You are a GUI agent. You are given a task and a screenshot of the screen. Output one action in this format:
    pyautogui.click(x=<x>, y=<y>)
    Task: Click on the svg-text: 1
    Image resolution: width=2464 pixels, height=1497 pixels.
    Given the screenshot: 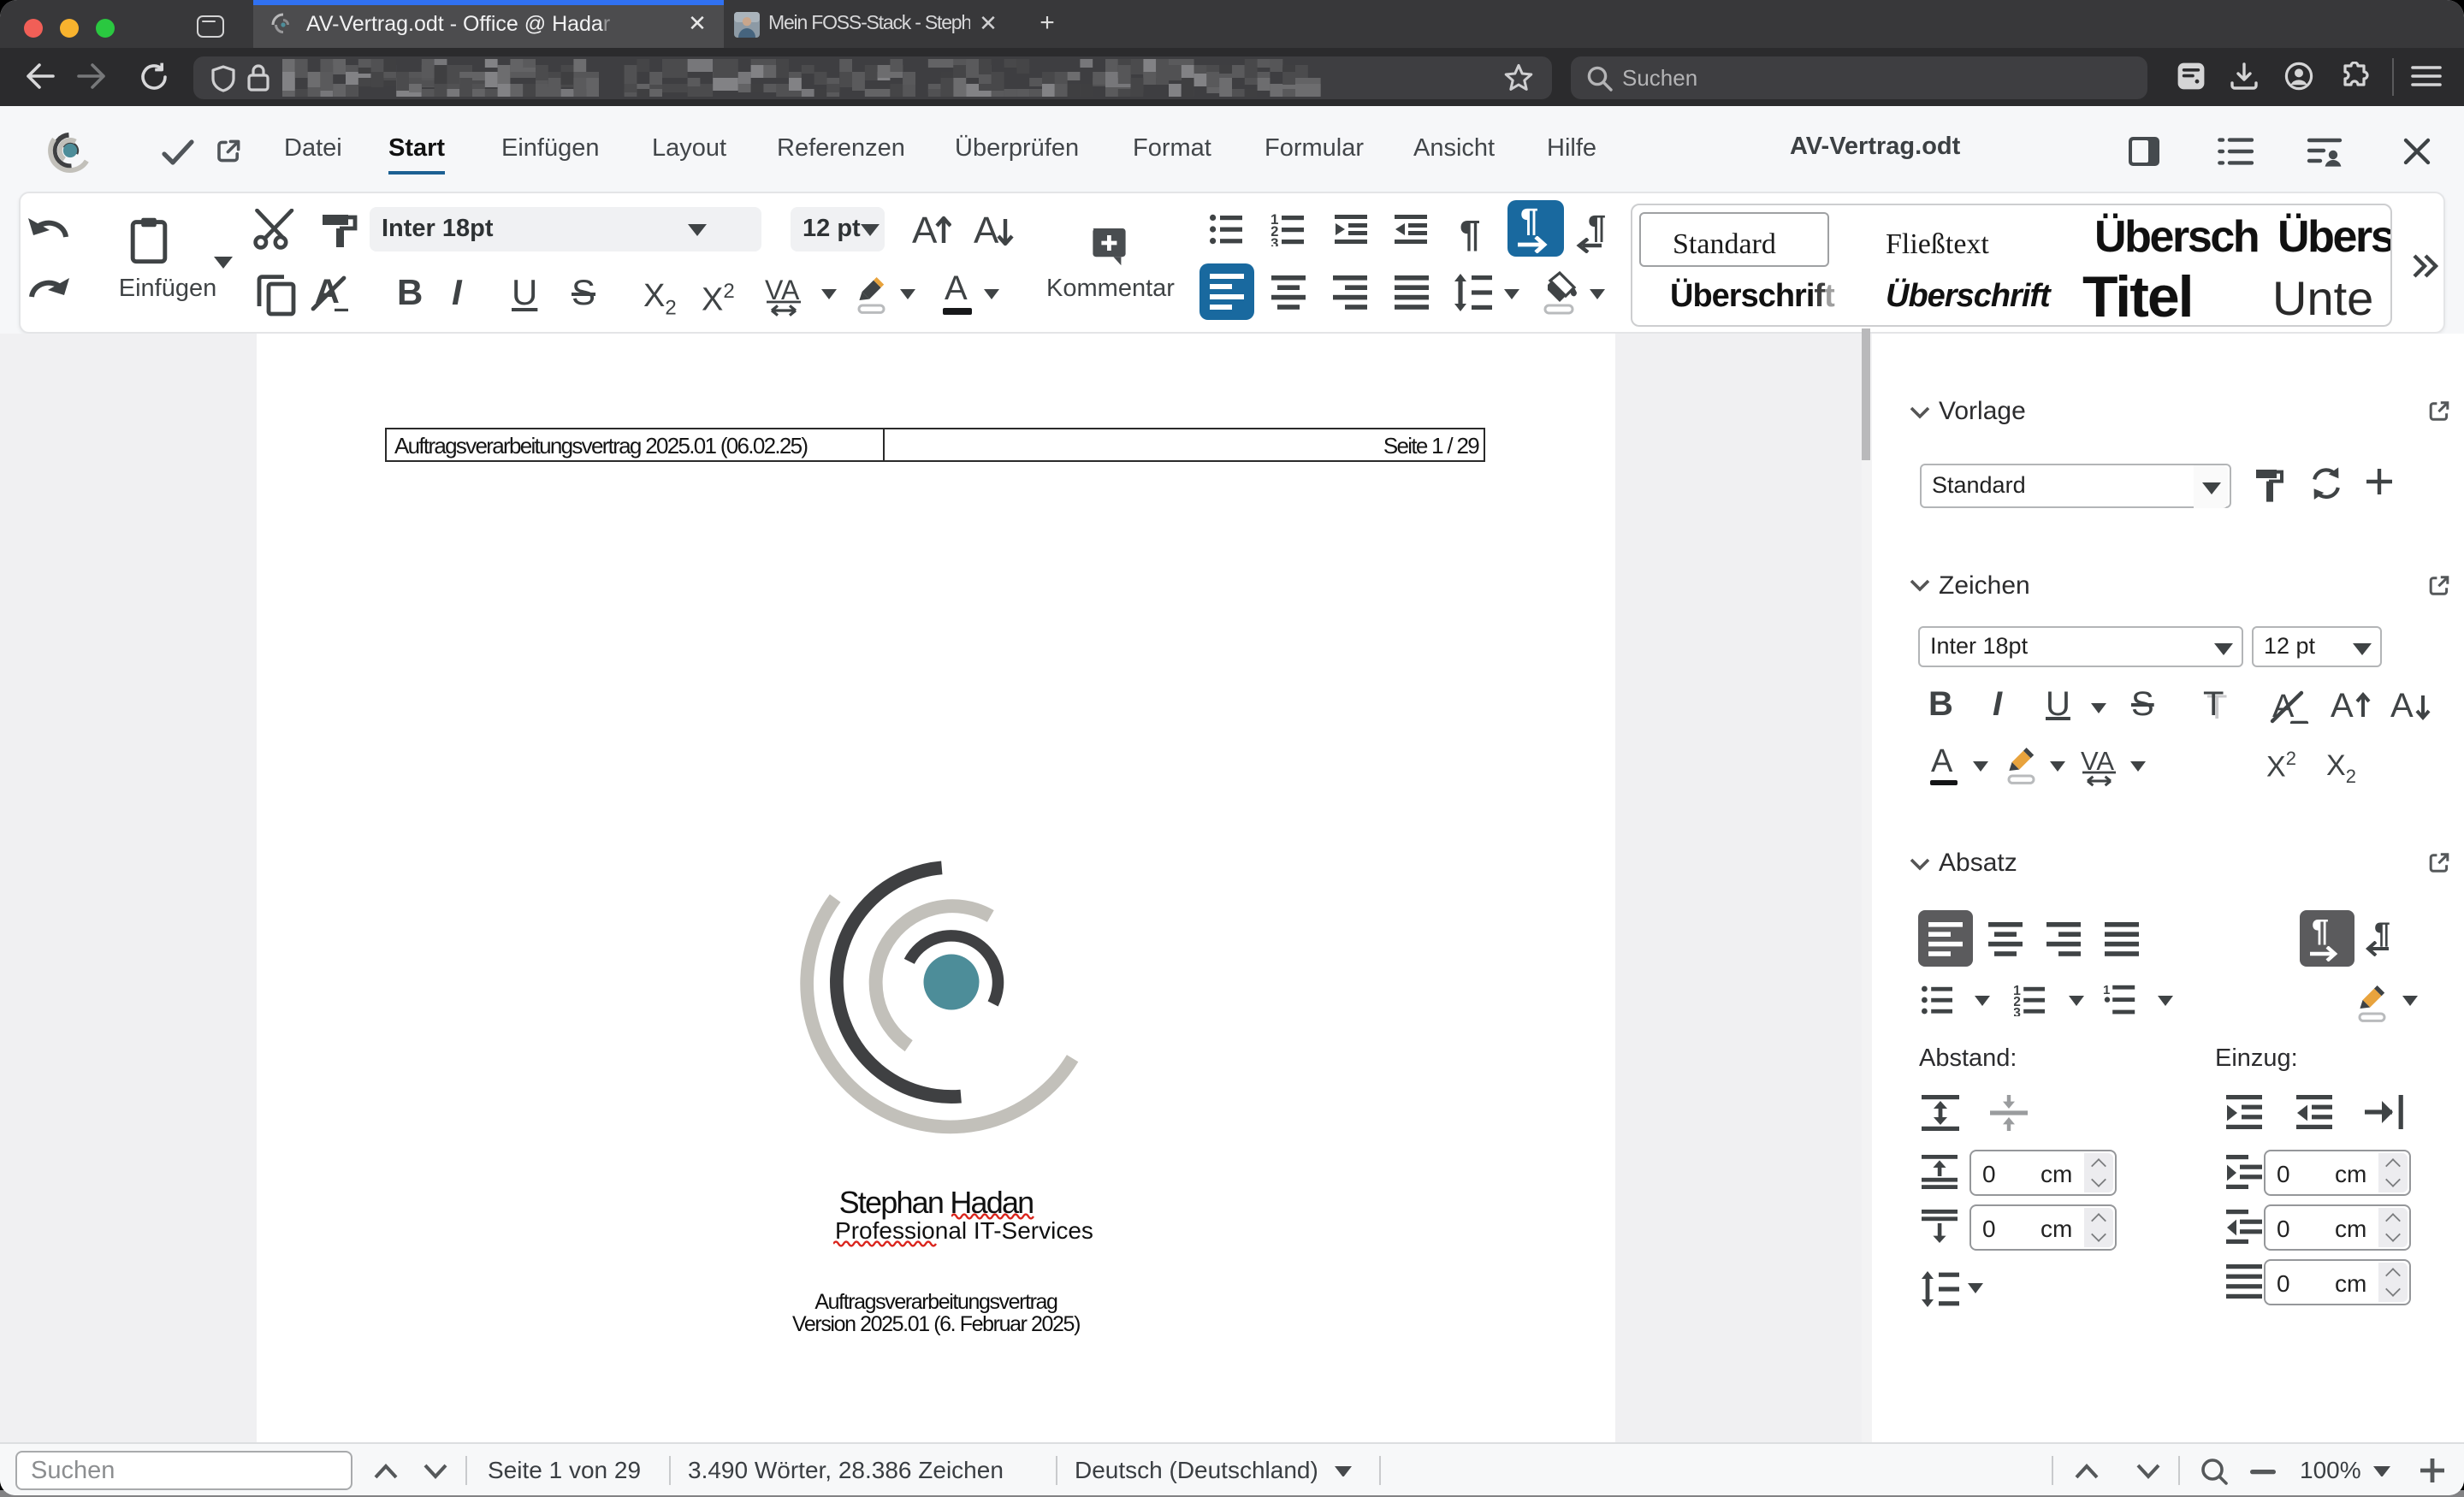 What is the action you would take?
    pyautogui.click(x=2106, y=990)
    